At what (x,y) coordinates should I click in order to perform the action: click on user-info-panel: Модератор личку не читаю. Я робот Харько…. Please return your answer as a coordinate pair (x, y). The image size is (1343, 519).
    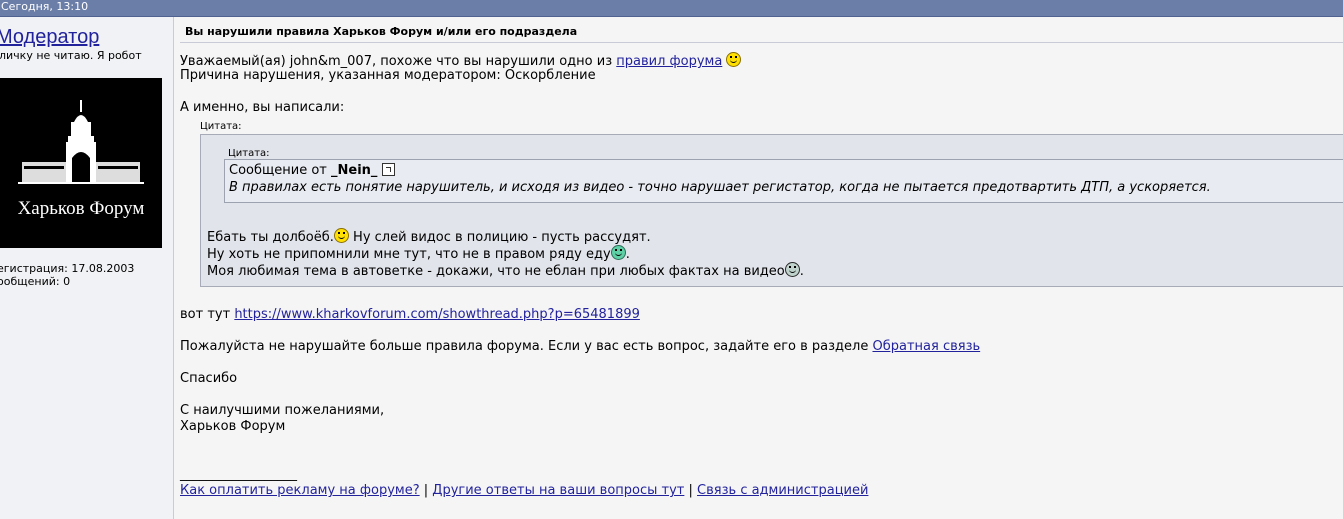
    Looking at the image, I should click on (87, 268).